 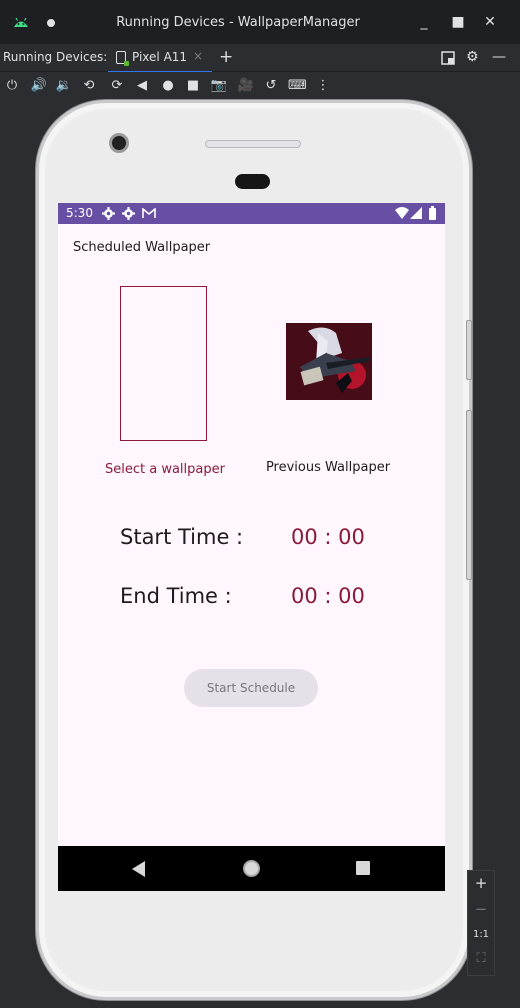 What do you see at coordinates (481, 883) in the screenshot?
I see `zoom-in-button: +` at bounding box center [481, 883].